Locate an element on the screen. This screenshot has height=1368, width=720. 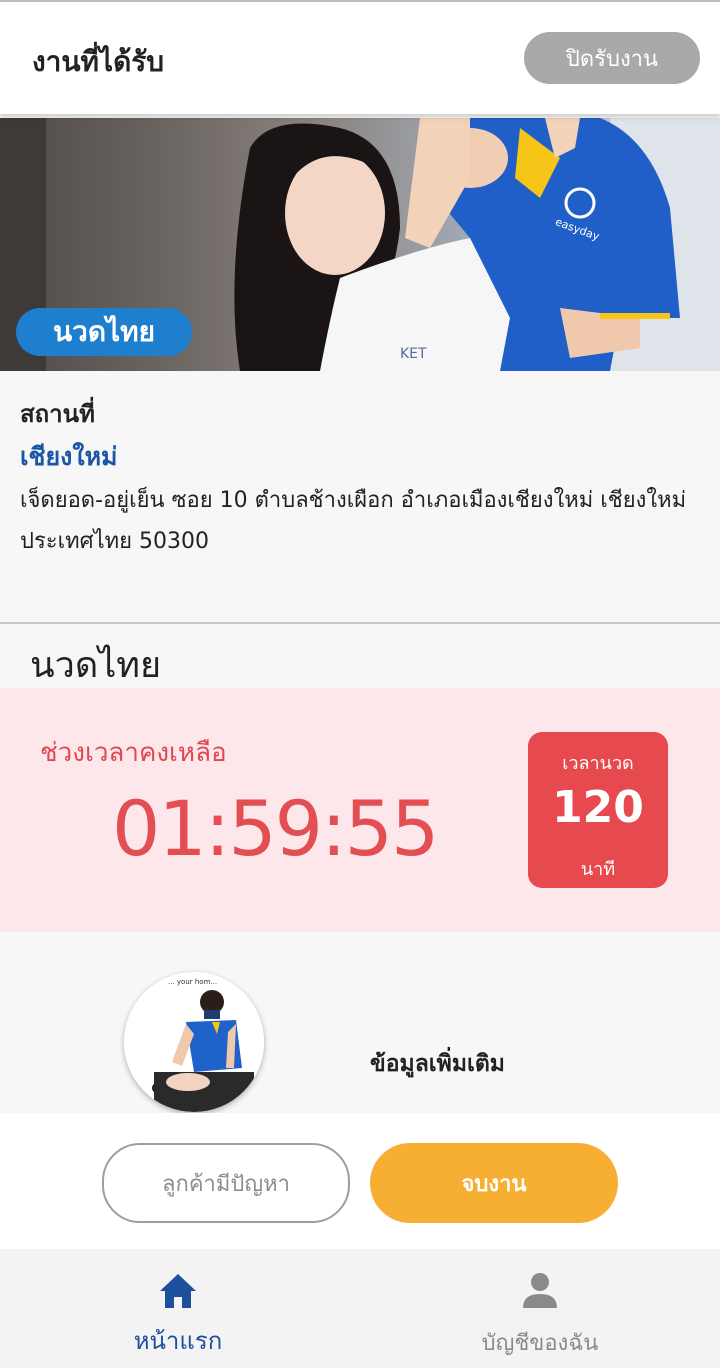
bottom-navigation: หน้าแรก บัญชีของฉัน is located at coordinates (360, 1308).